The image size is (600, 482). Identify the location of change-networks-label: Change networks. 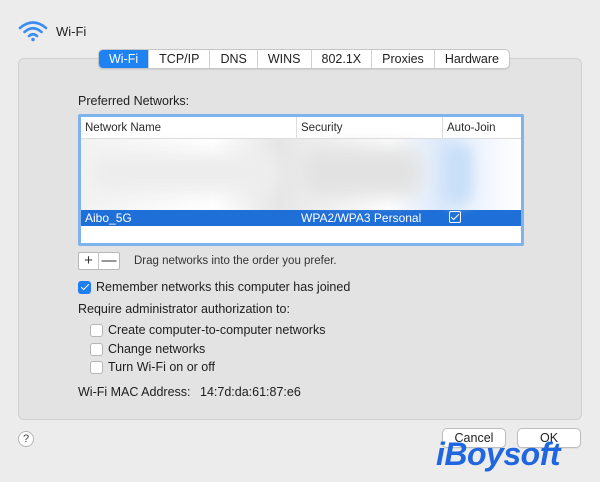
(157, 349).